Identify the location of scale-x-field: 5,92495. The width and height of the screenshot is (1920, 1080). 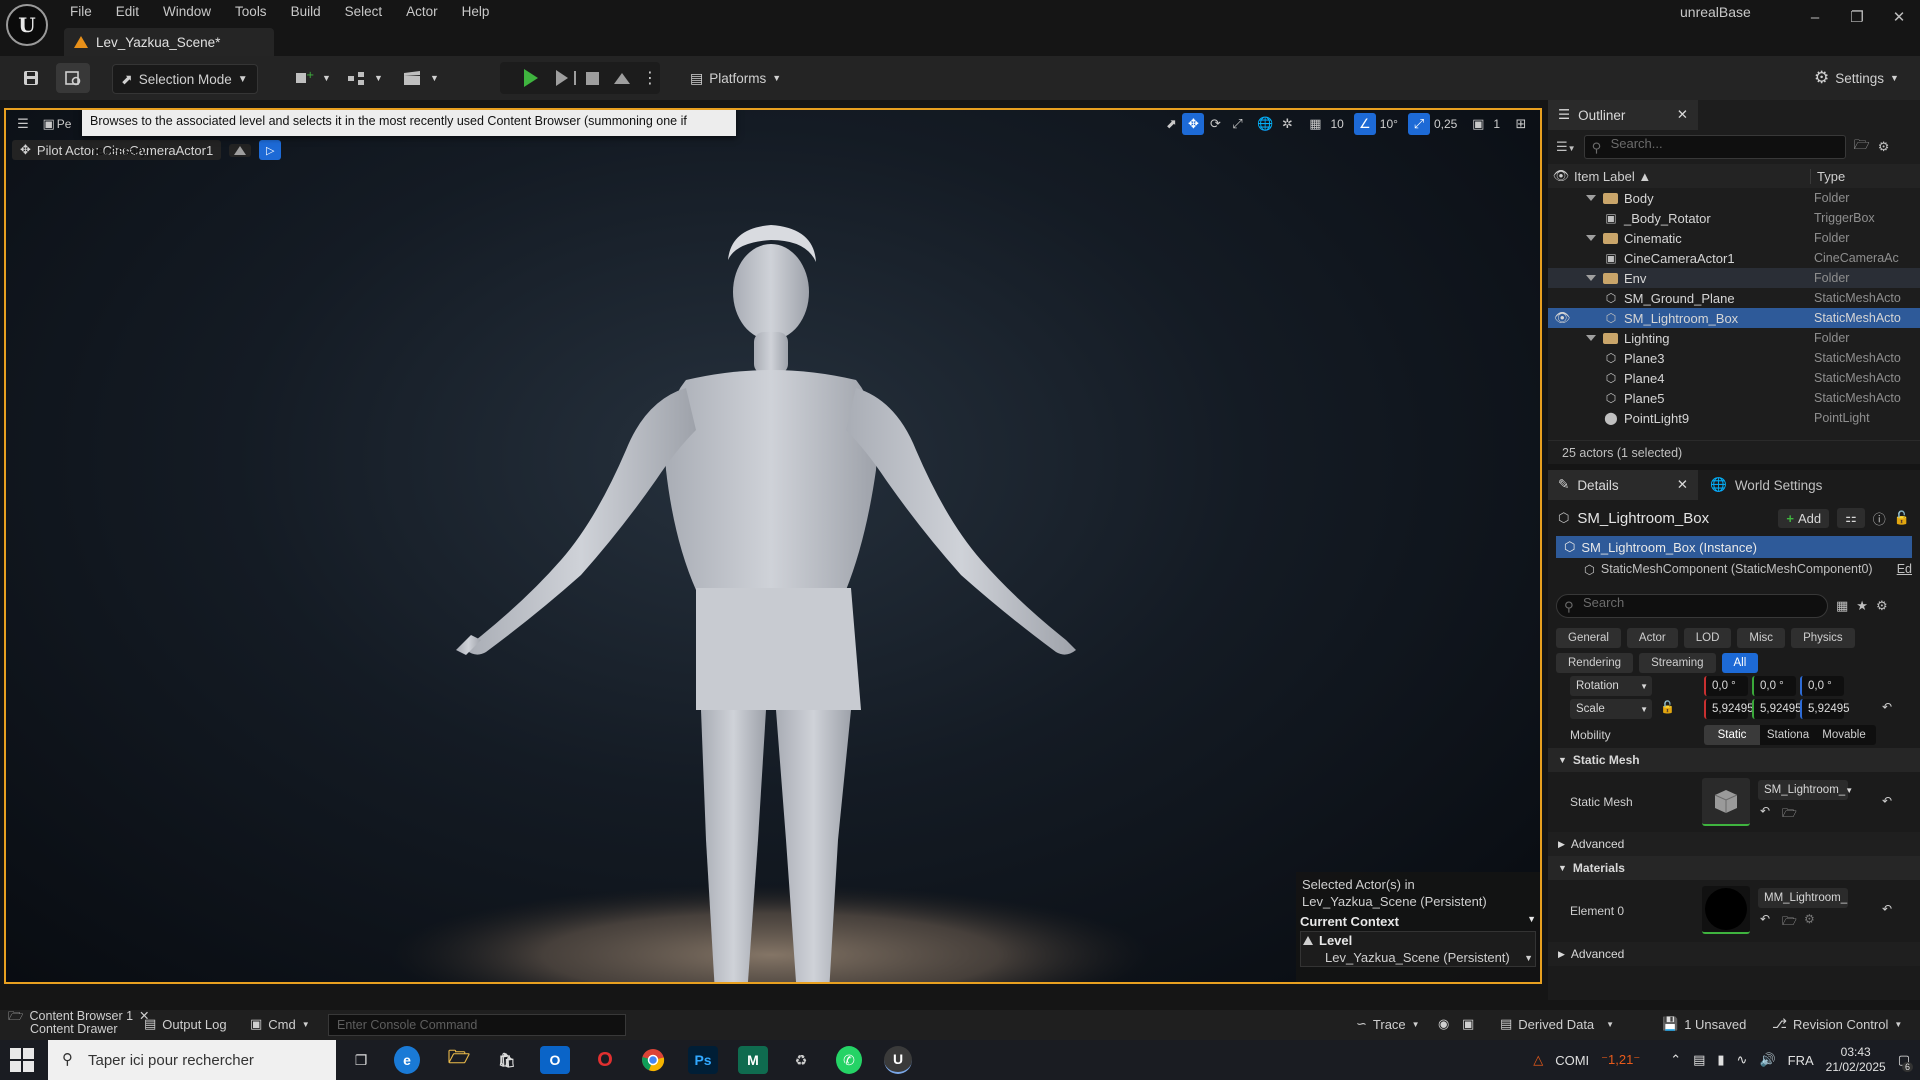
(1729, 709).